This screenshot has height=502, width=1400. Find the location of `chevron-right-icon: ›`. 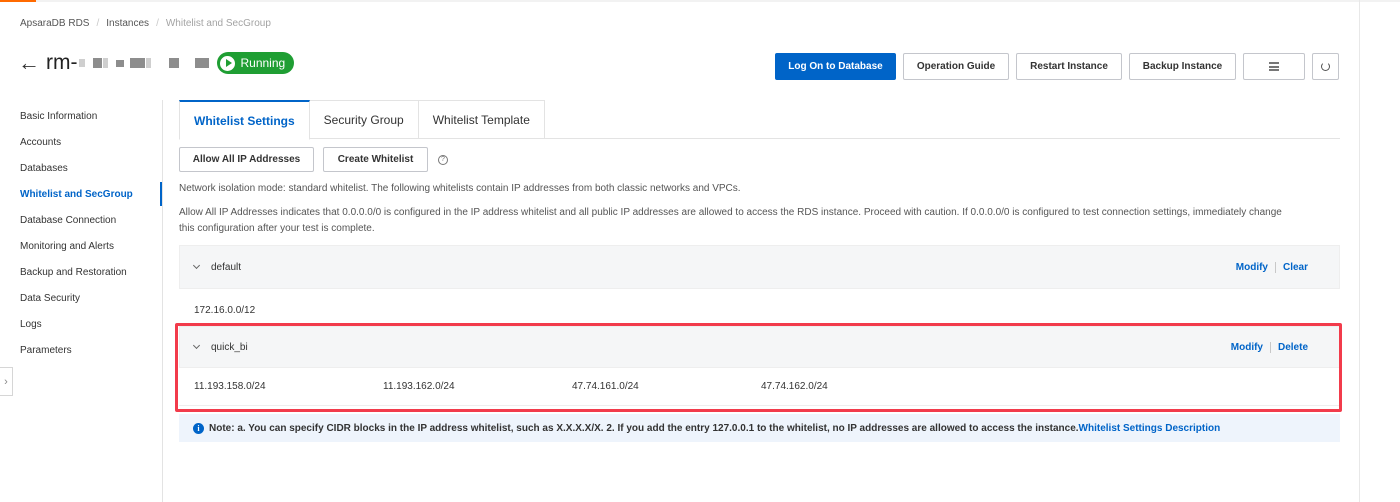

chevron-right-icon: › is located at coordinates (6, 381).